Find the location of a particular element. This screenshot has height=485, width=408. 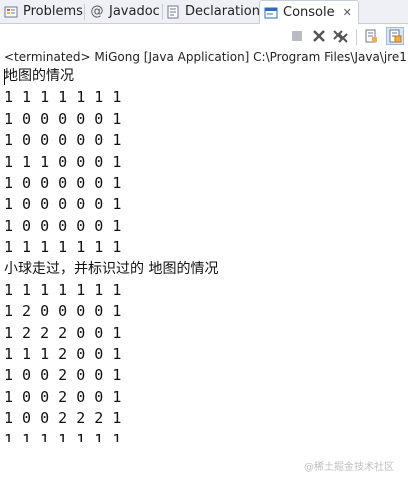

view-tab-bar: Problems @ Javadoc Declaration Console ✕ is located at coordinates (204, 12).